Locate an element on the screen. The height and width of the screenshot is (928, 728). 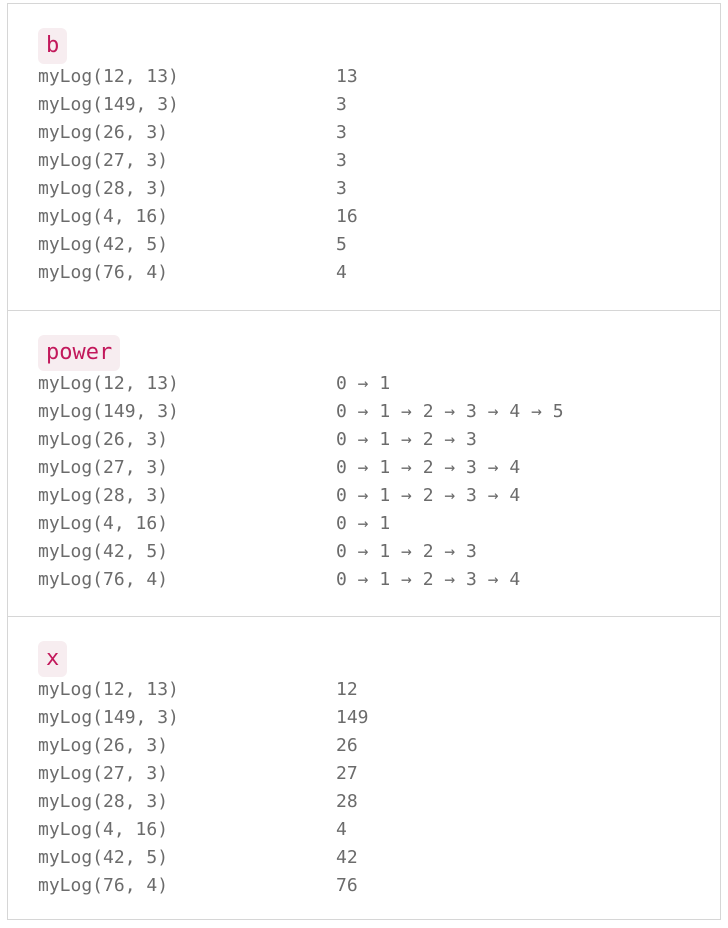
value-history: 149 is located at coordinates (352, 717).